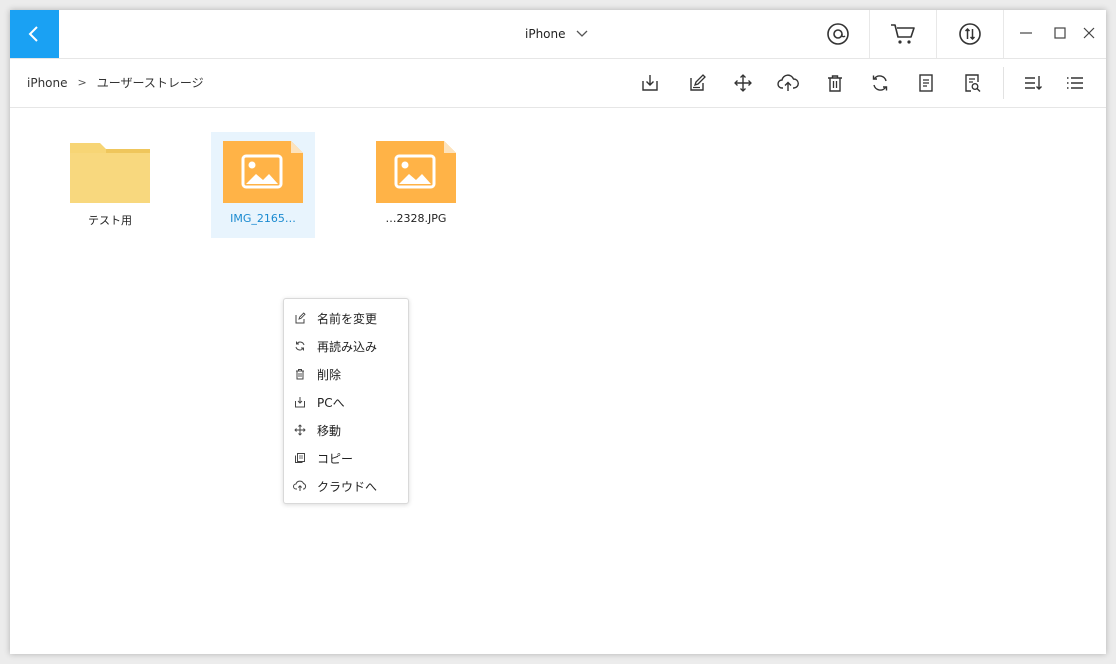 Image resolution: width=1116 pixels, height=664 pixels. I want to click on sort-icon, so click(1033, 83).